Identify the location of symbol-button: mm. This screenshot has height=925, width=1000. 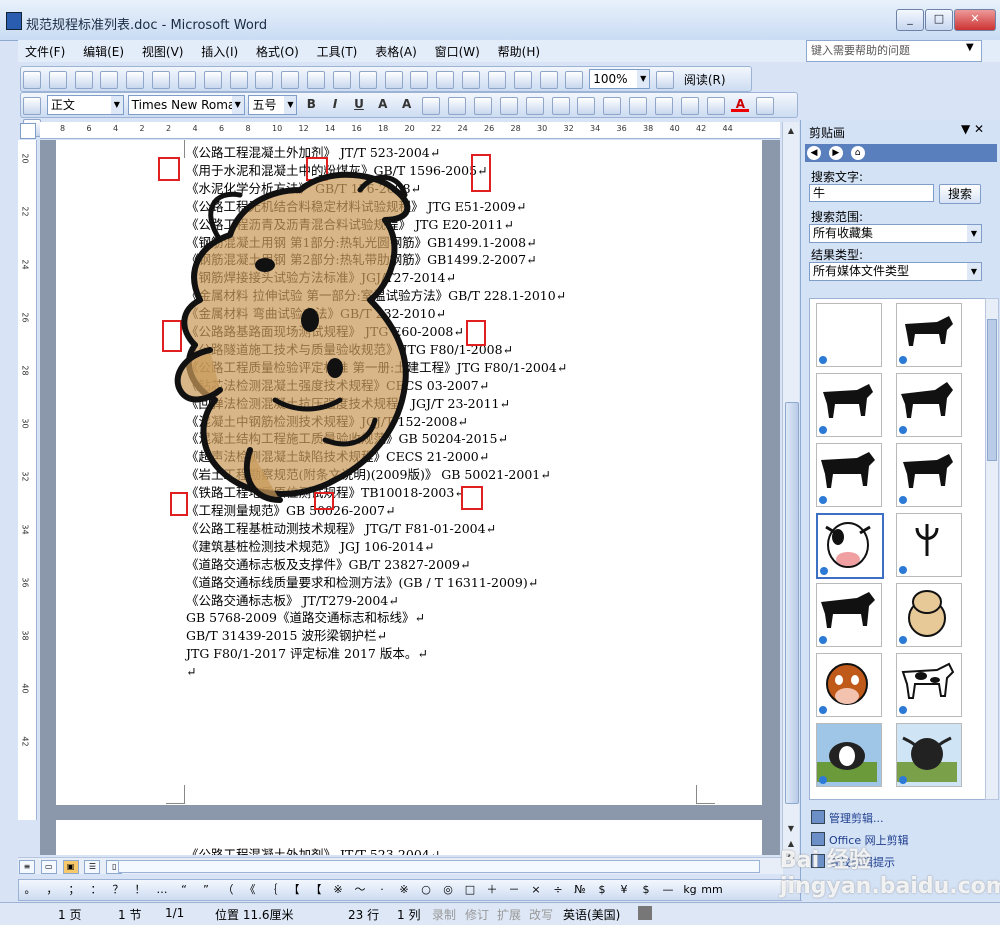
(712, 890).